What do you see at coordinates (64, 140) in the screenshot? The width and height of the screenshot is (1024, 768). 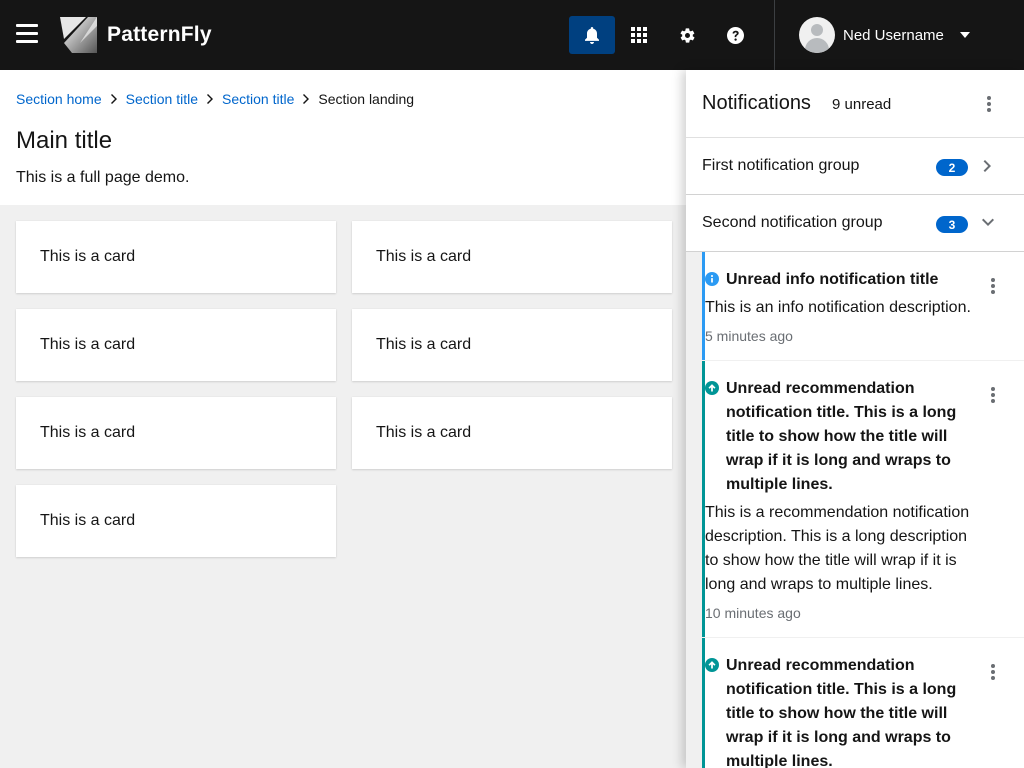 I see `page-title: Main title` at bounding box center [64, 140].